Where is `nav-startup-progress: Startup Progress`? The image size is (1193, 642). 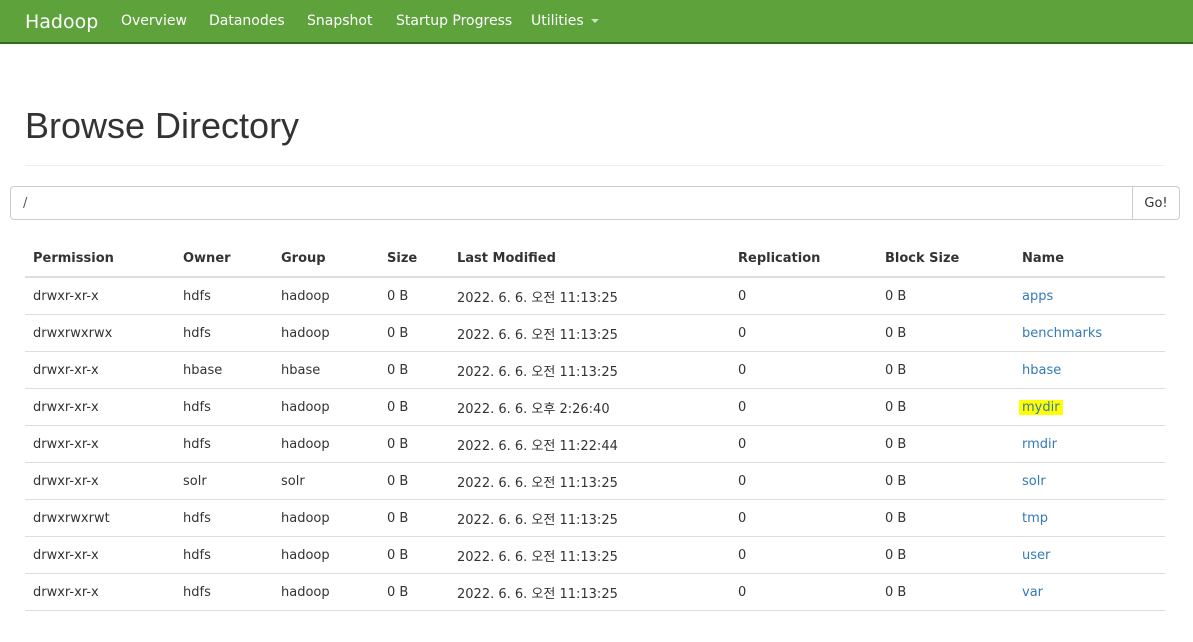 nav-startup-progress: Startup Progress is located at coordinates (454, 21).